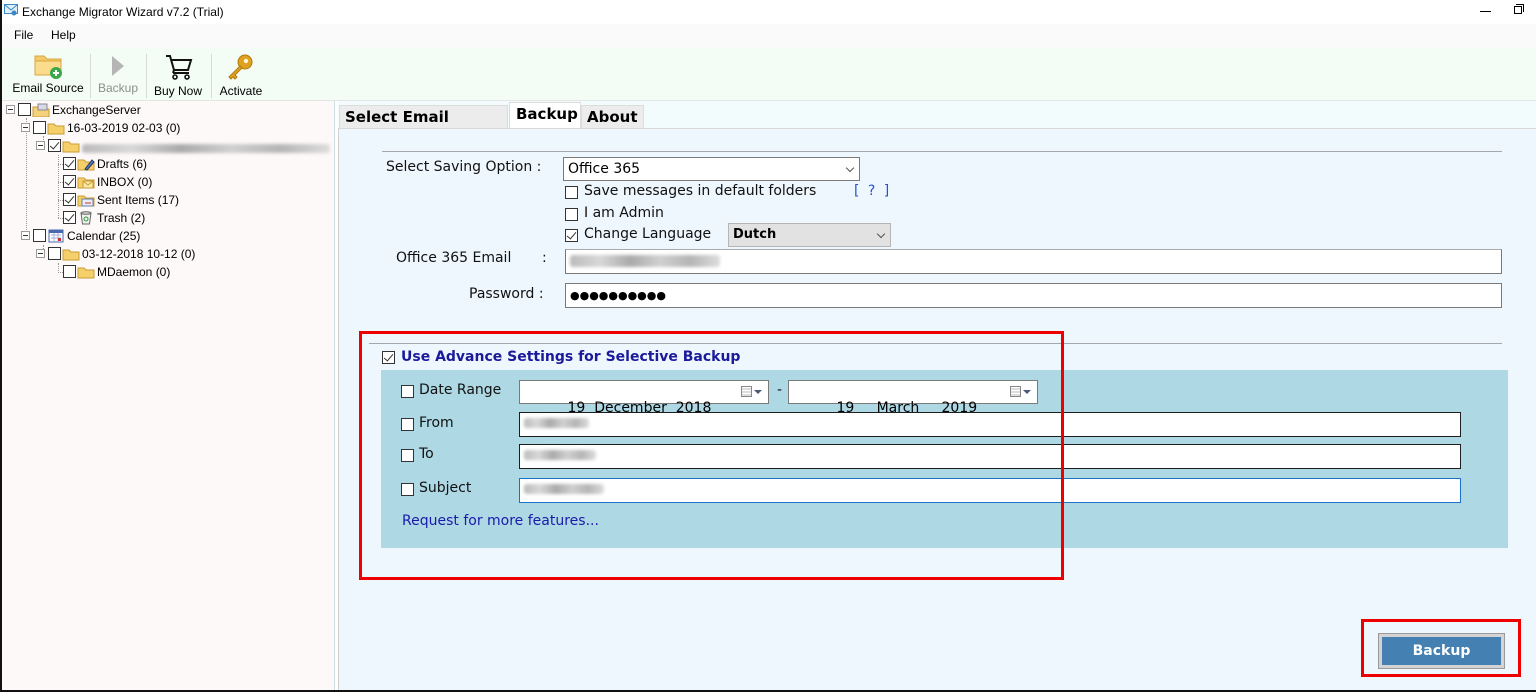  What do you see at coordinates (942, 151) in the screenshot?
I see `divider` at bounding box center [942, 151].